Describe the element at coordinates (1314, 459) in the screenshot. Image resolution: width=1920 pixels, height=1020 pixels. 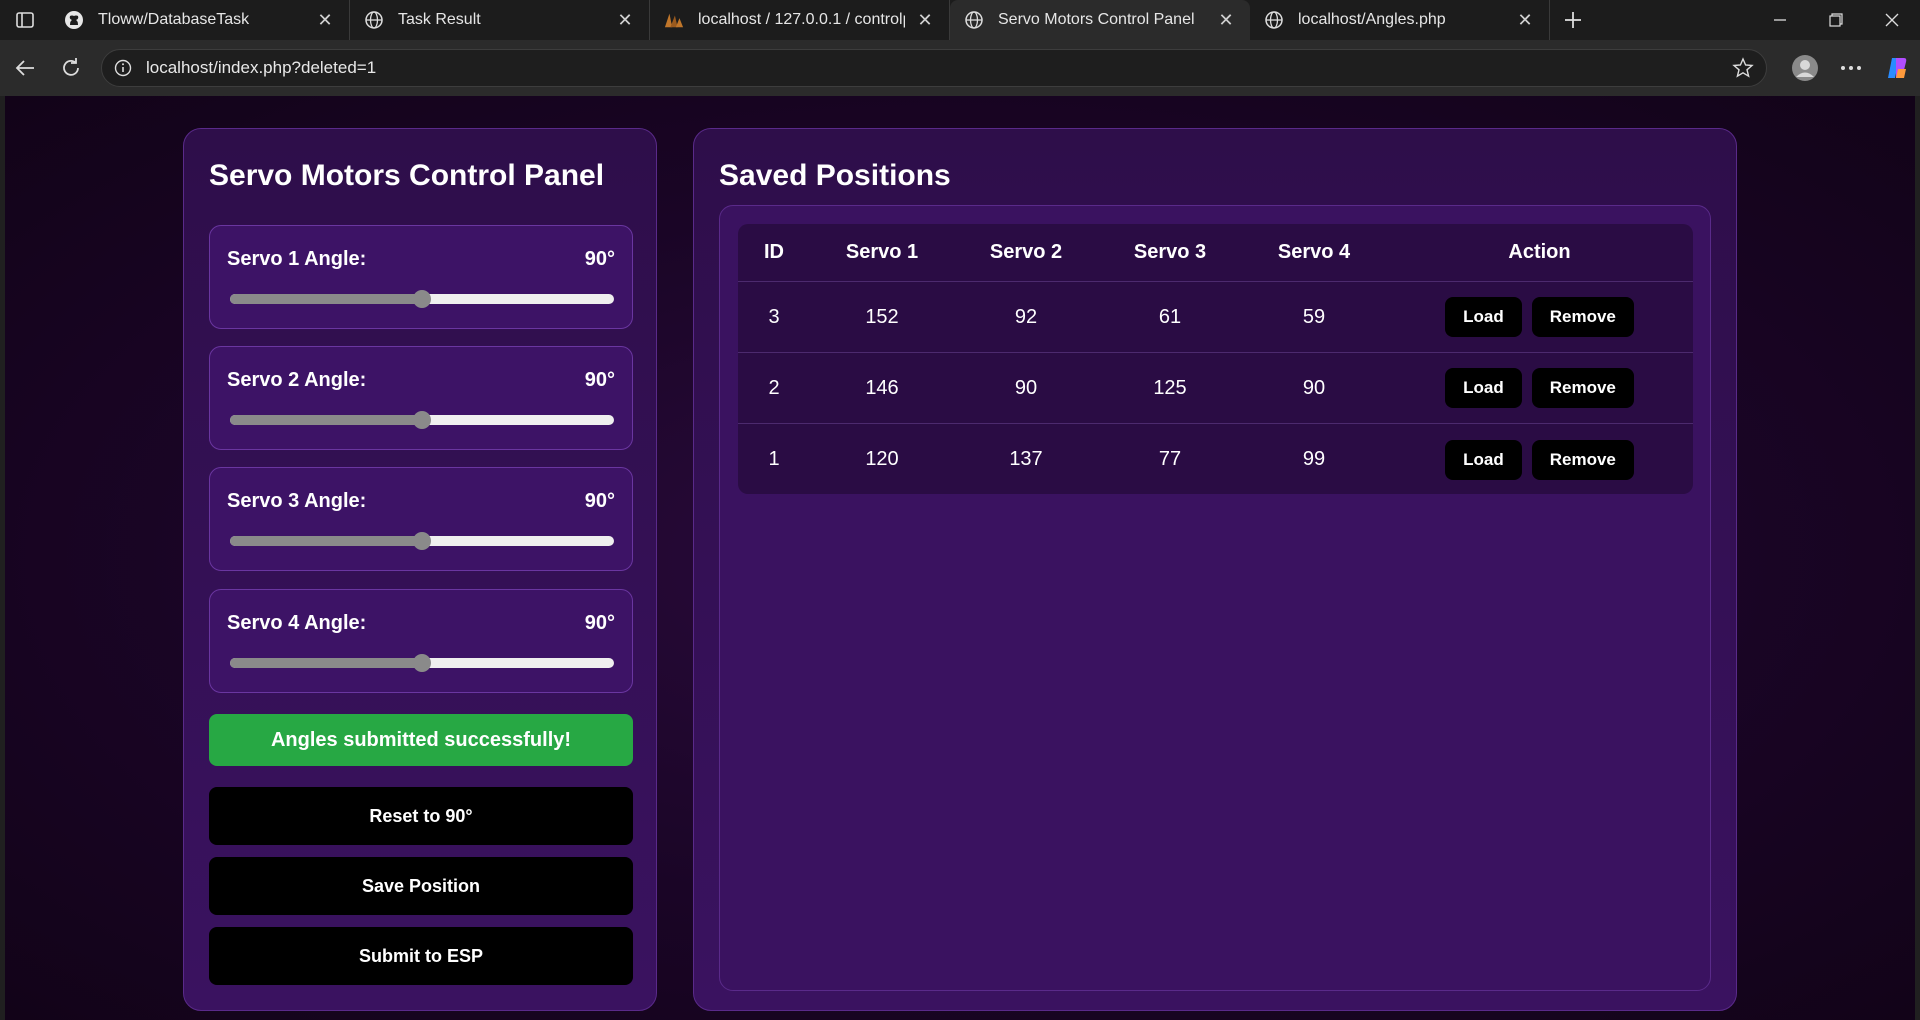
I see `cell-servo-4: 99` at that location.